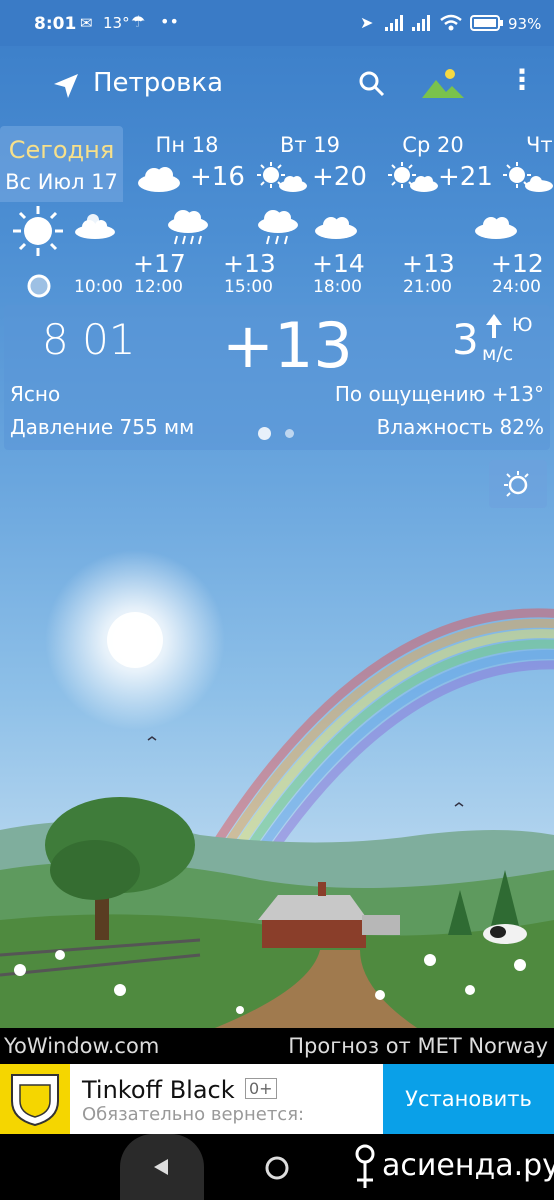 This screenshot has height=1200, width=554. Describe the element at coordinates (86, 23) in the screenshot. I see `message-icon: ✉` at that location.